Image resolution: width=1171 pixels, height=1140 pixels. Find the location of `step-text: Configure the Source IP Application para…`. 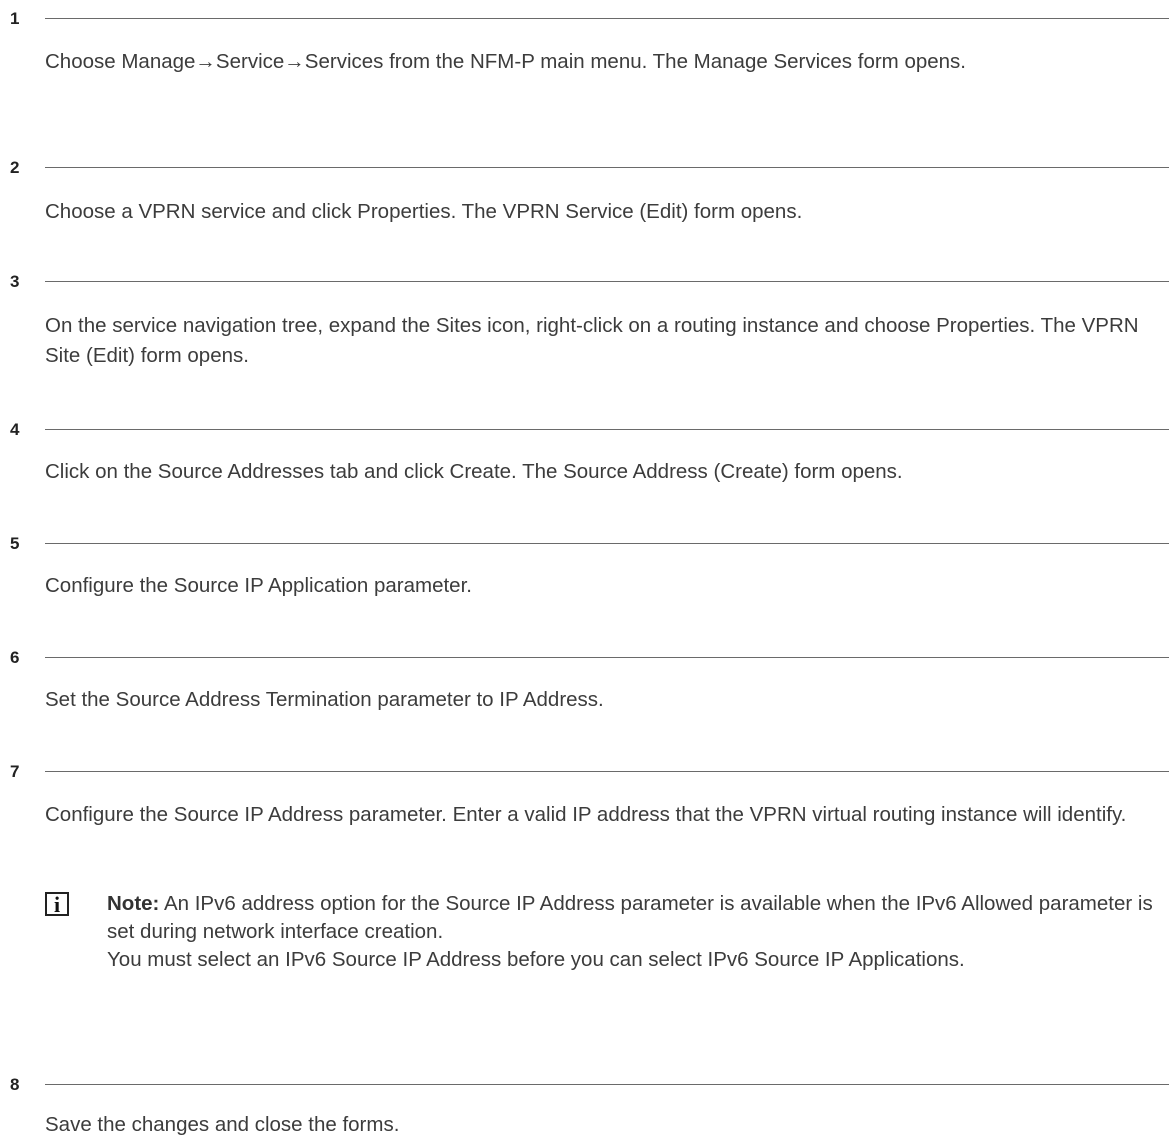

step-text: Configure the Source IP Application para… is located at coordinates (258, 585).